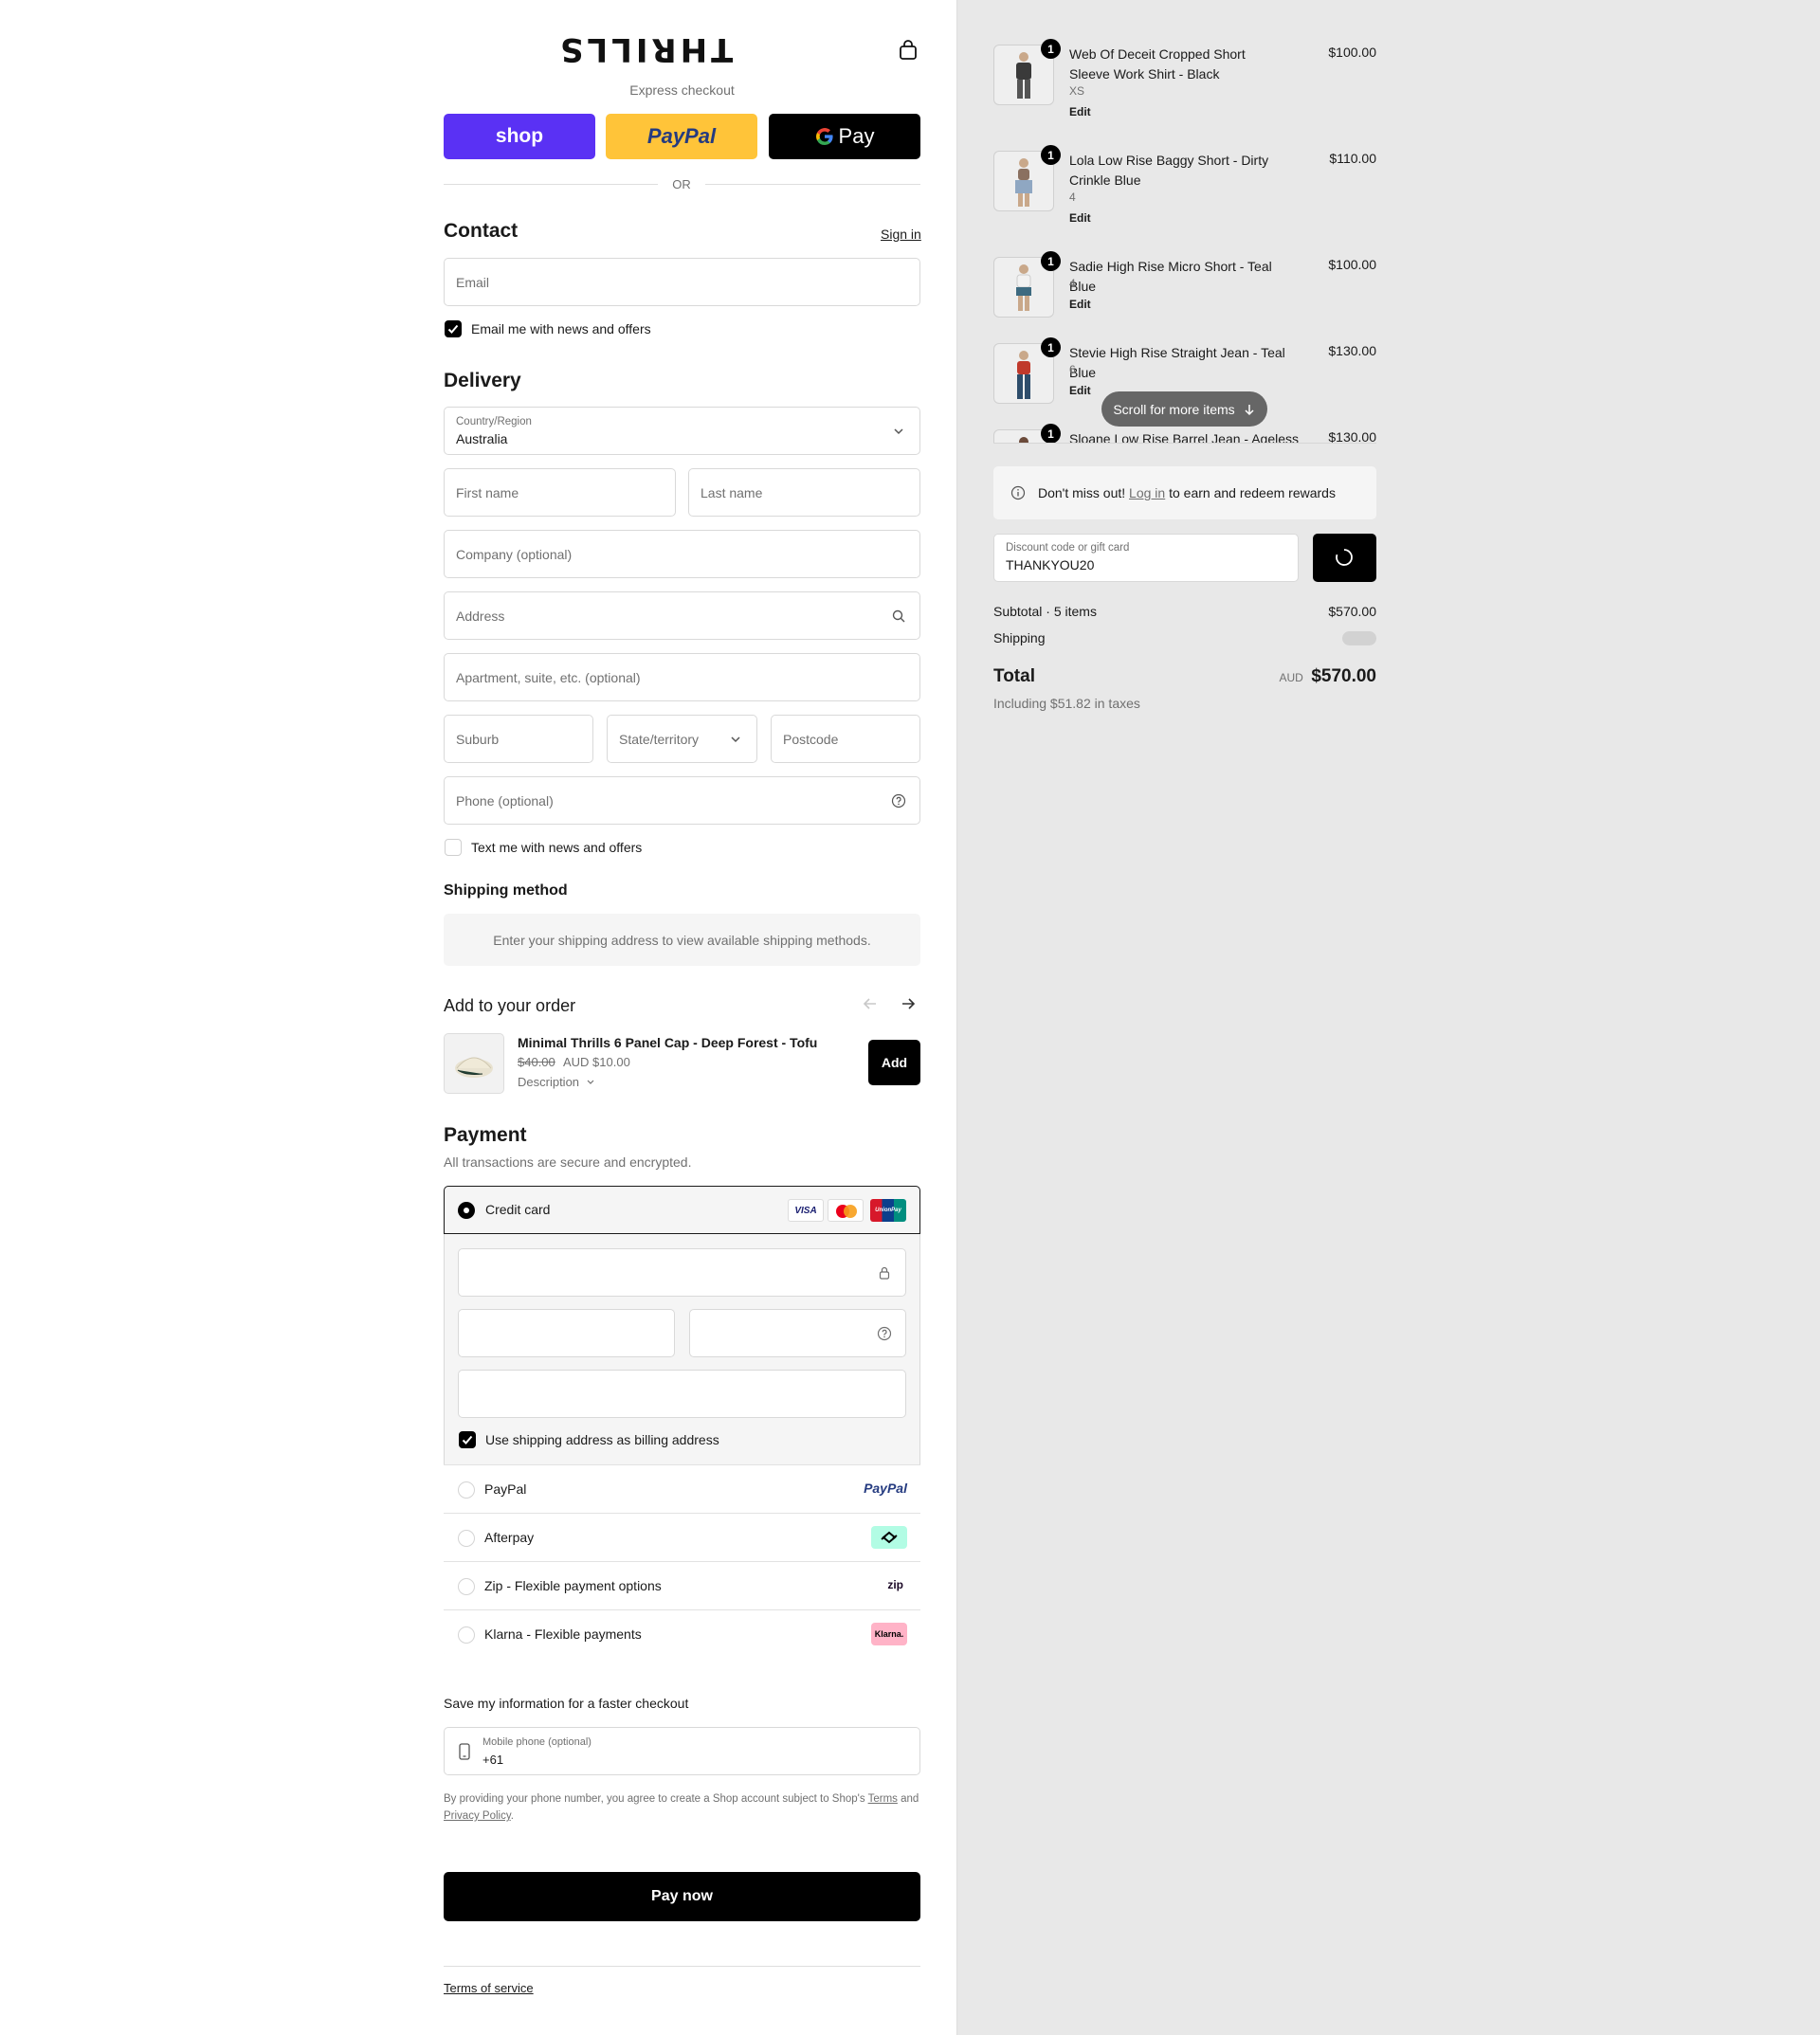 This screenshot has width=1820, height=2035. What do you see at coordinates (464, 1751) in the screenshot?
I see `mobile-phone-icon` at bounding box center [464, 1751].